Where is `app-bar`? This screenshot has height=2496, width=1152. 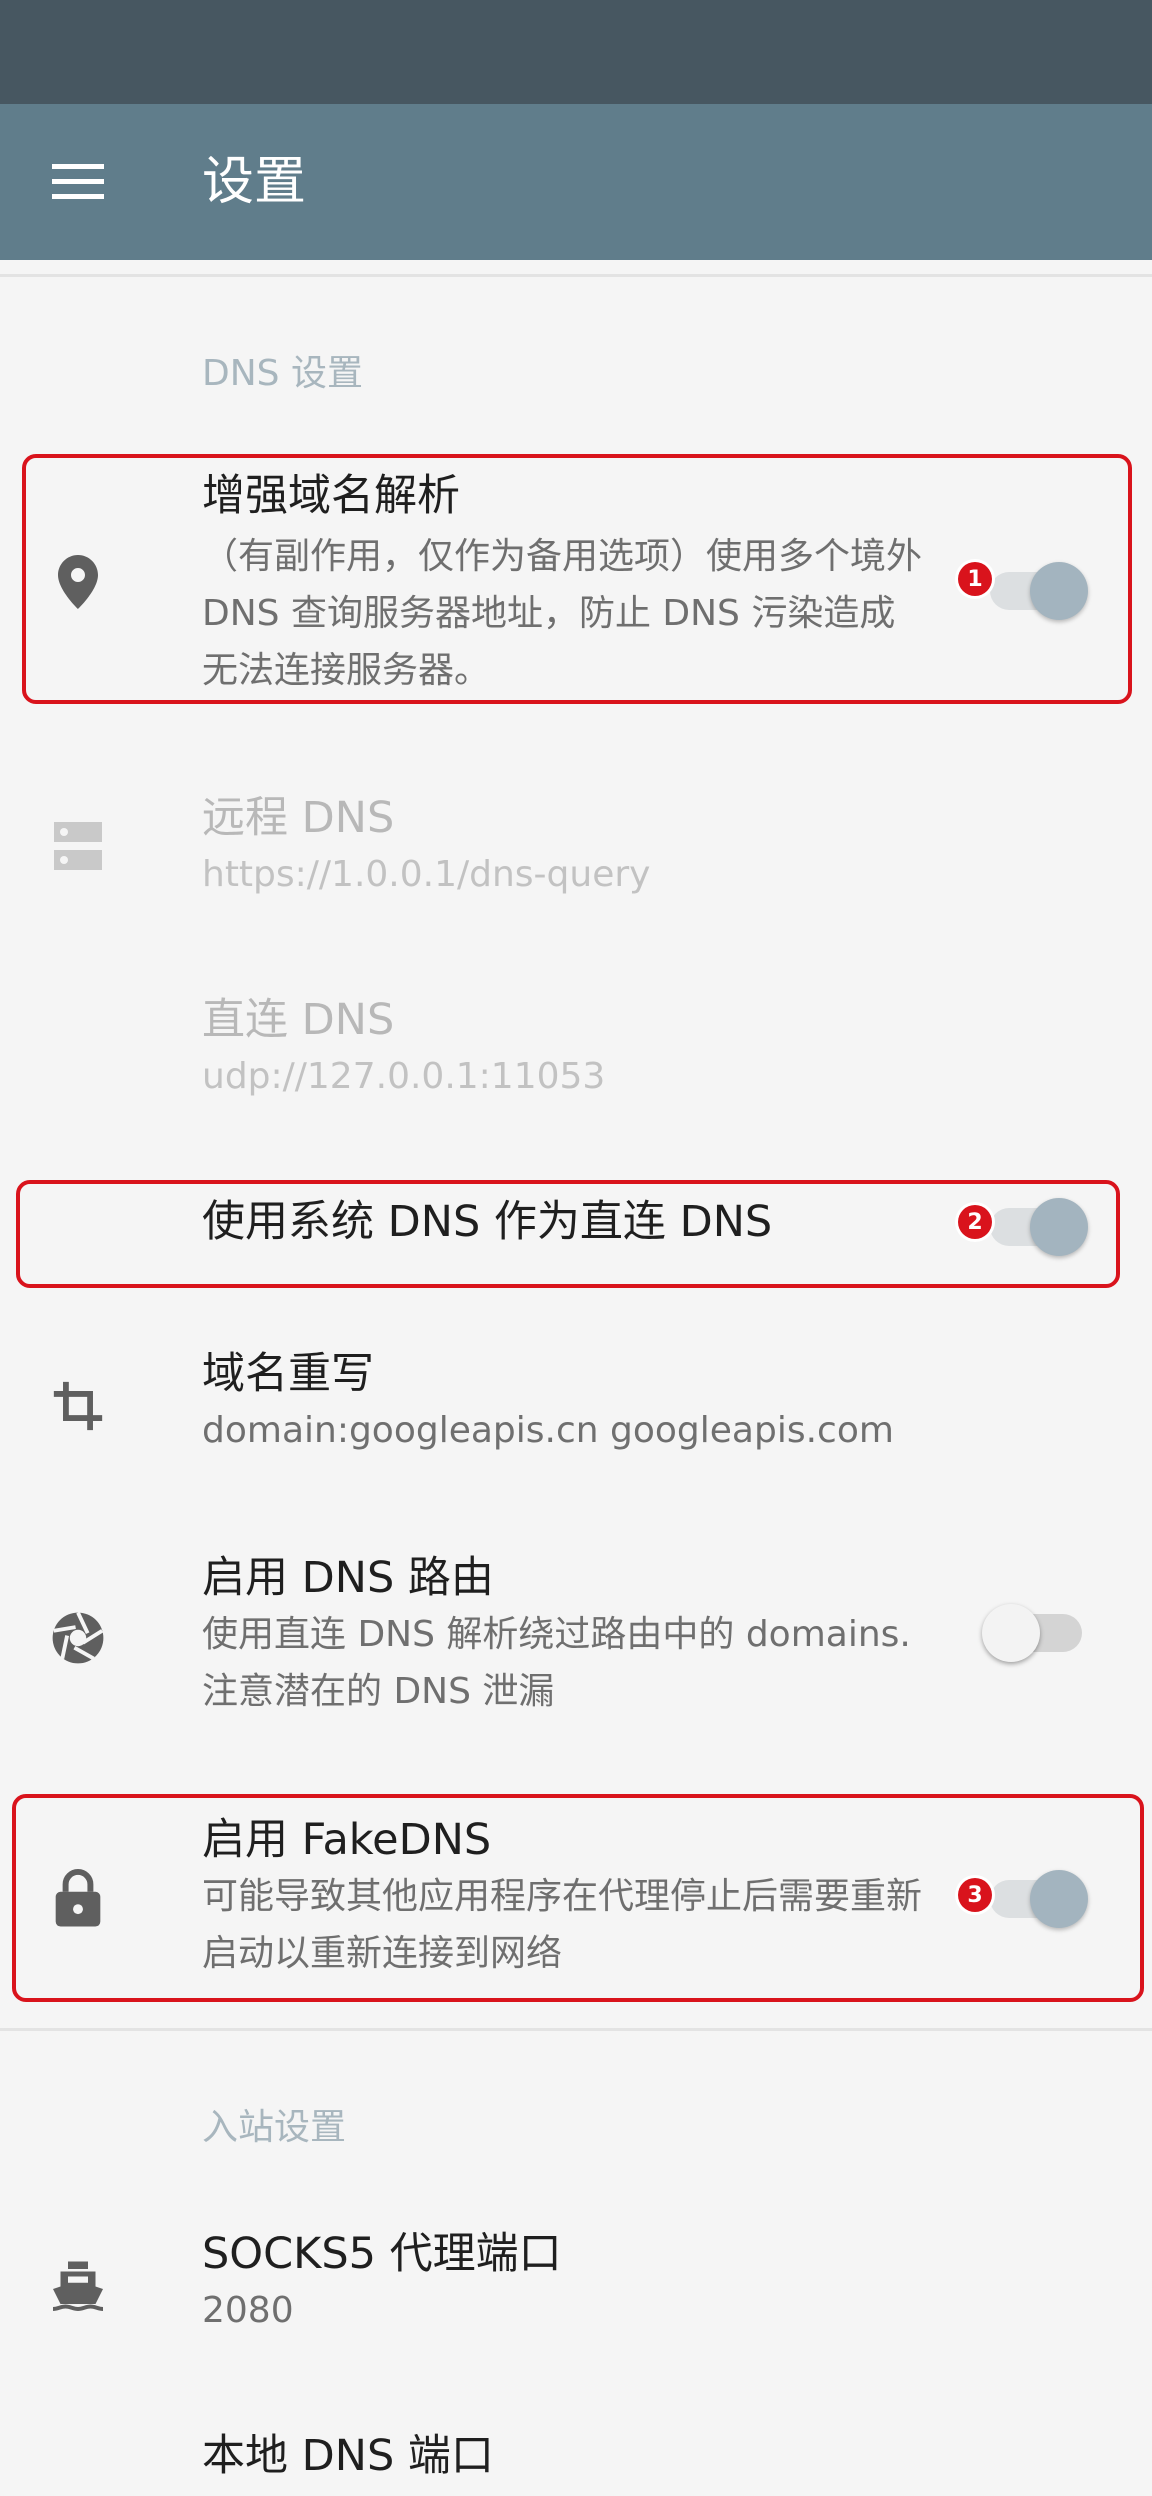 app-bar is located at coordinates (576, 182).